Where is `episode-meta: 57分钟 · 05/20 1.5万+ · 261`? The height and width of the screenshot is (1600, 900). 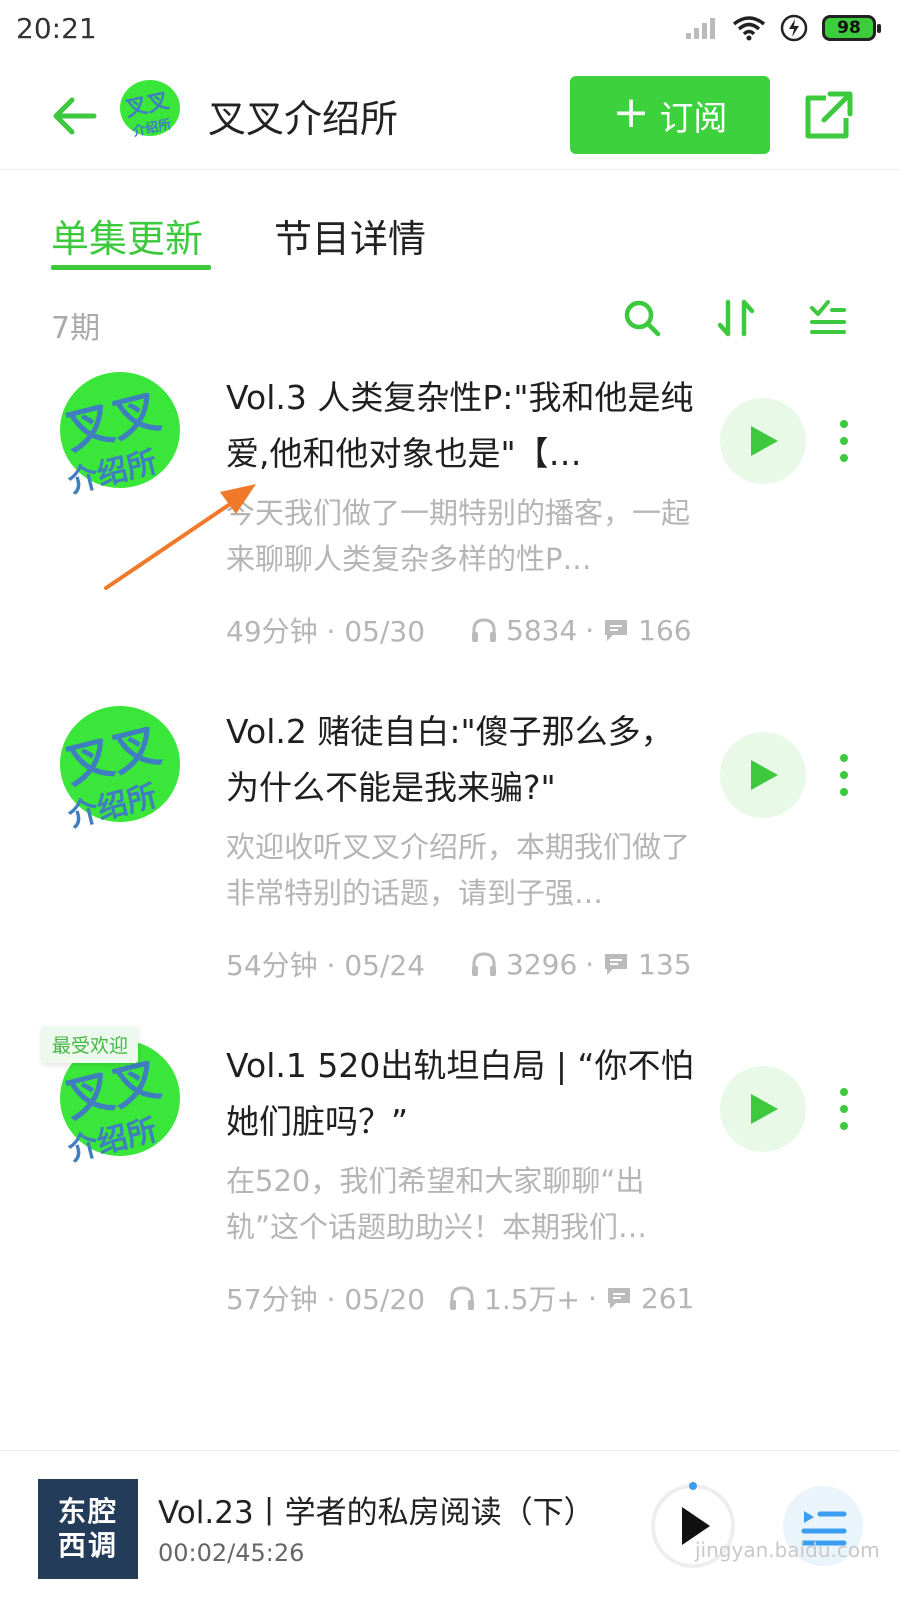 episode-meta: 57分钟 · 05/20 1.5万+ · 261 is located at coordinates (466, 1298).